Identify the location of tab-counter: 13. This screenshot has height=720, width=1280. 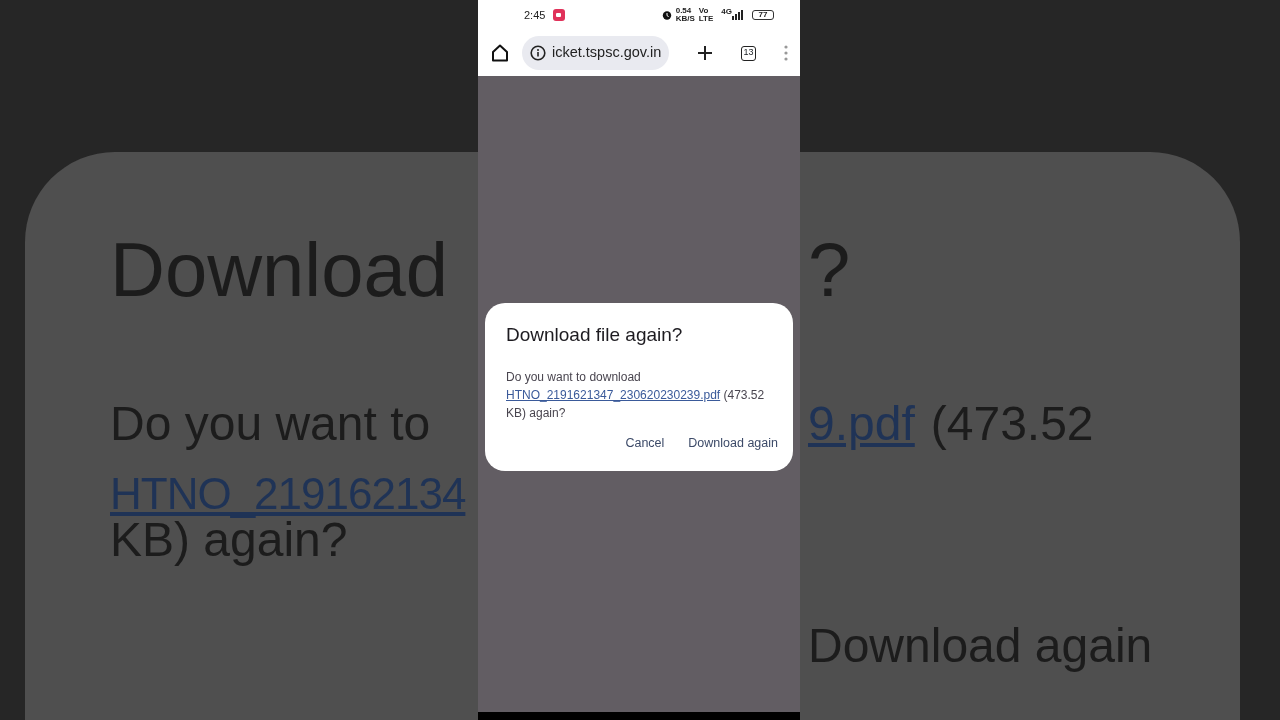
(748, 53).